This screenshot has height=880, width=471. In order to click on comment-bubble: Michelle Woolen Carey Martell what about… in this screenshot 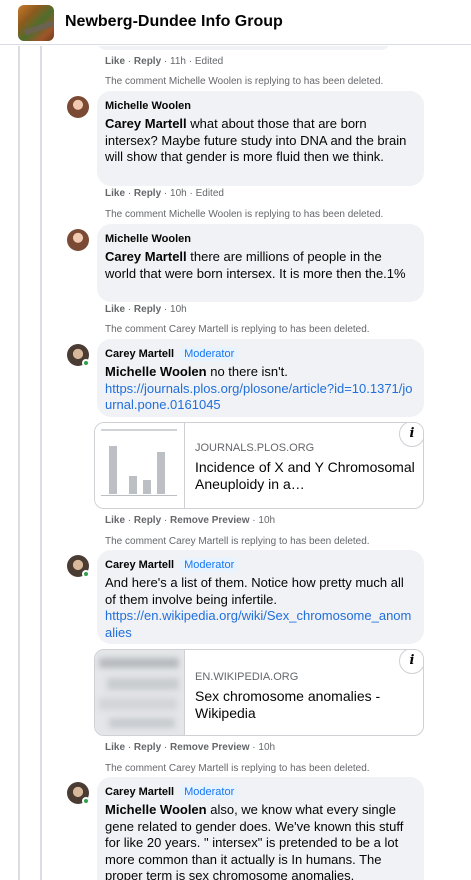, I will do `click(260, 138)`.